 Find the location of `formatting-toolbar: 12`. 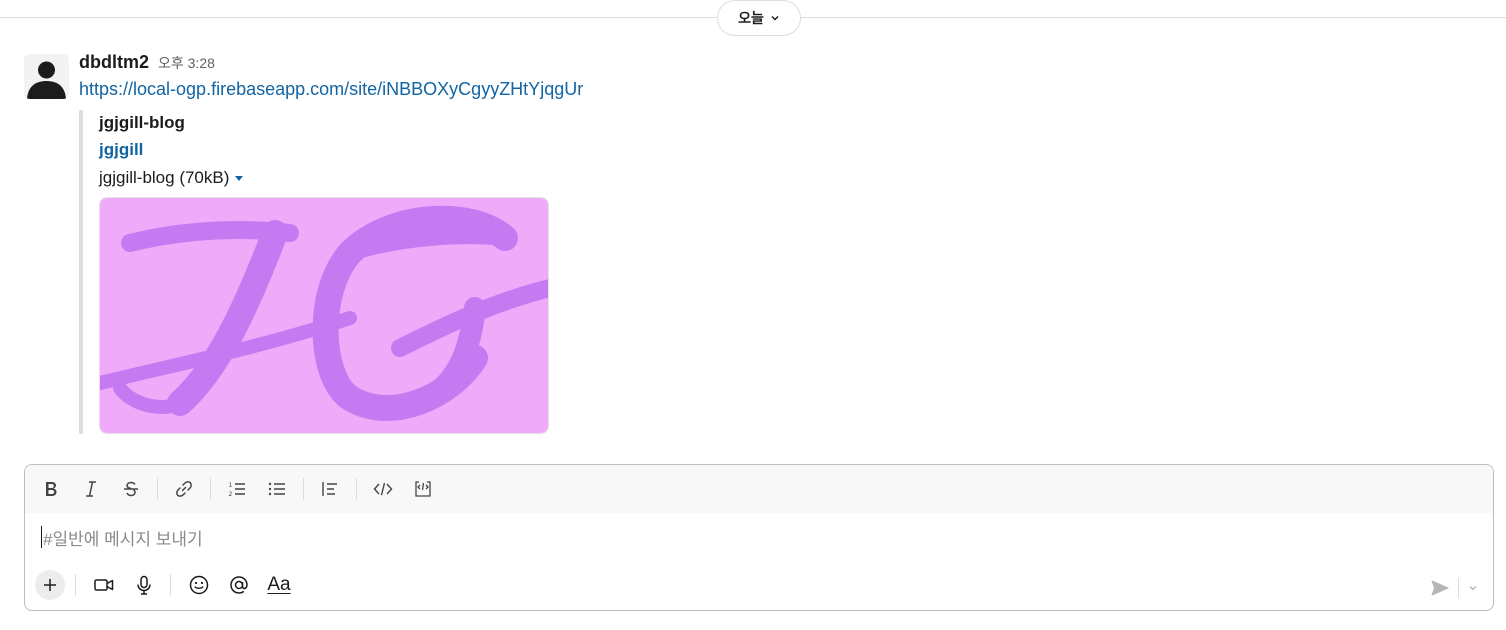

formatting-toolbar: 12 is located at coordinates (759, 489).